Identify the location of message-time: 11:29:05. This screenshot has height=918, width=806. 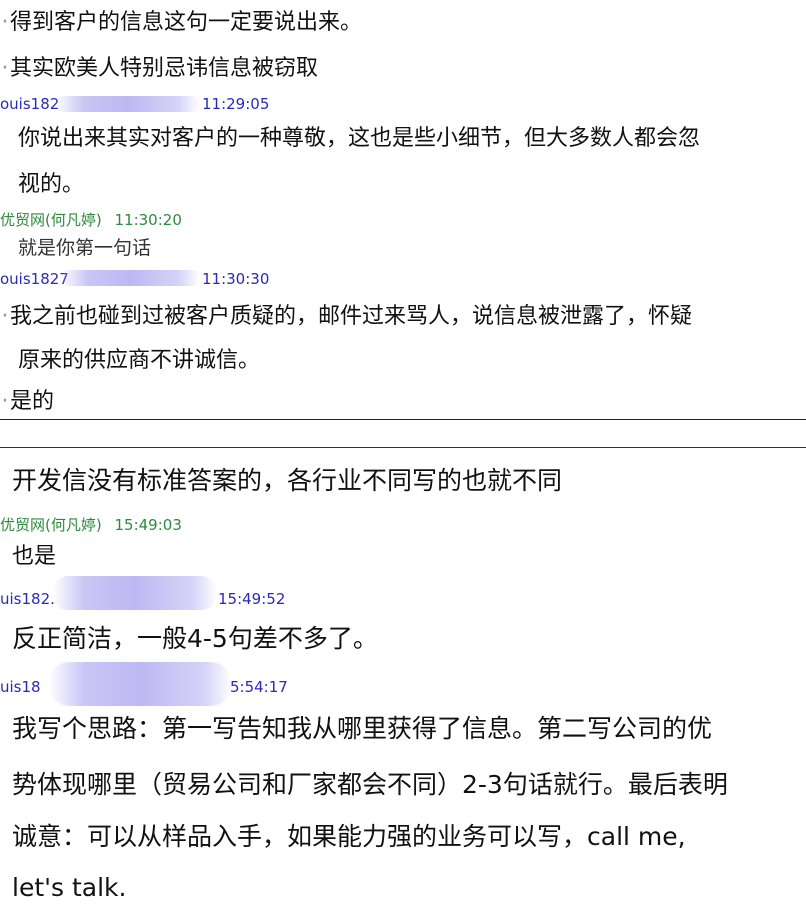
(236, 104).